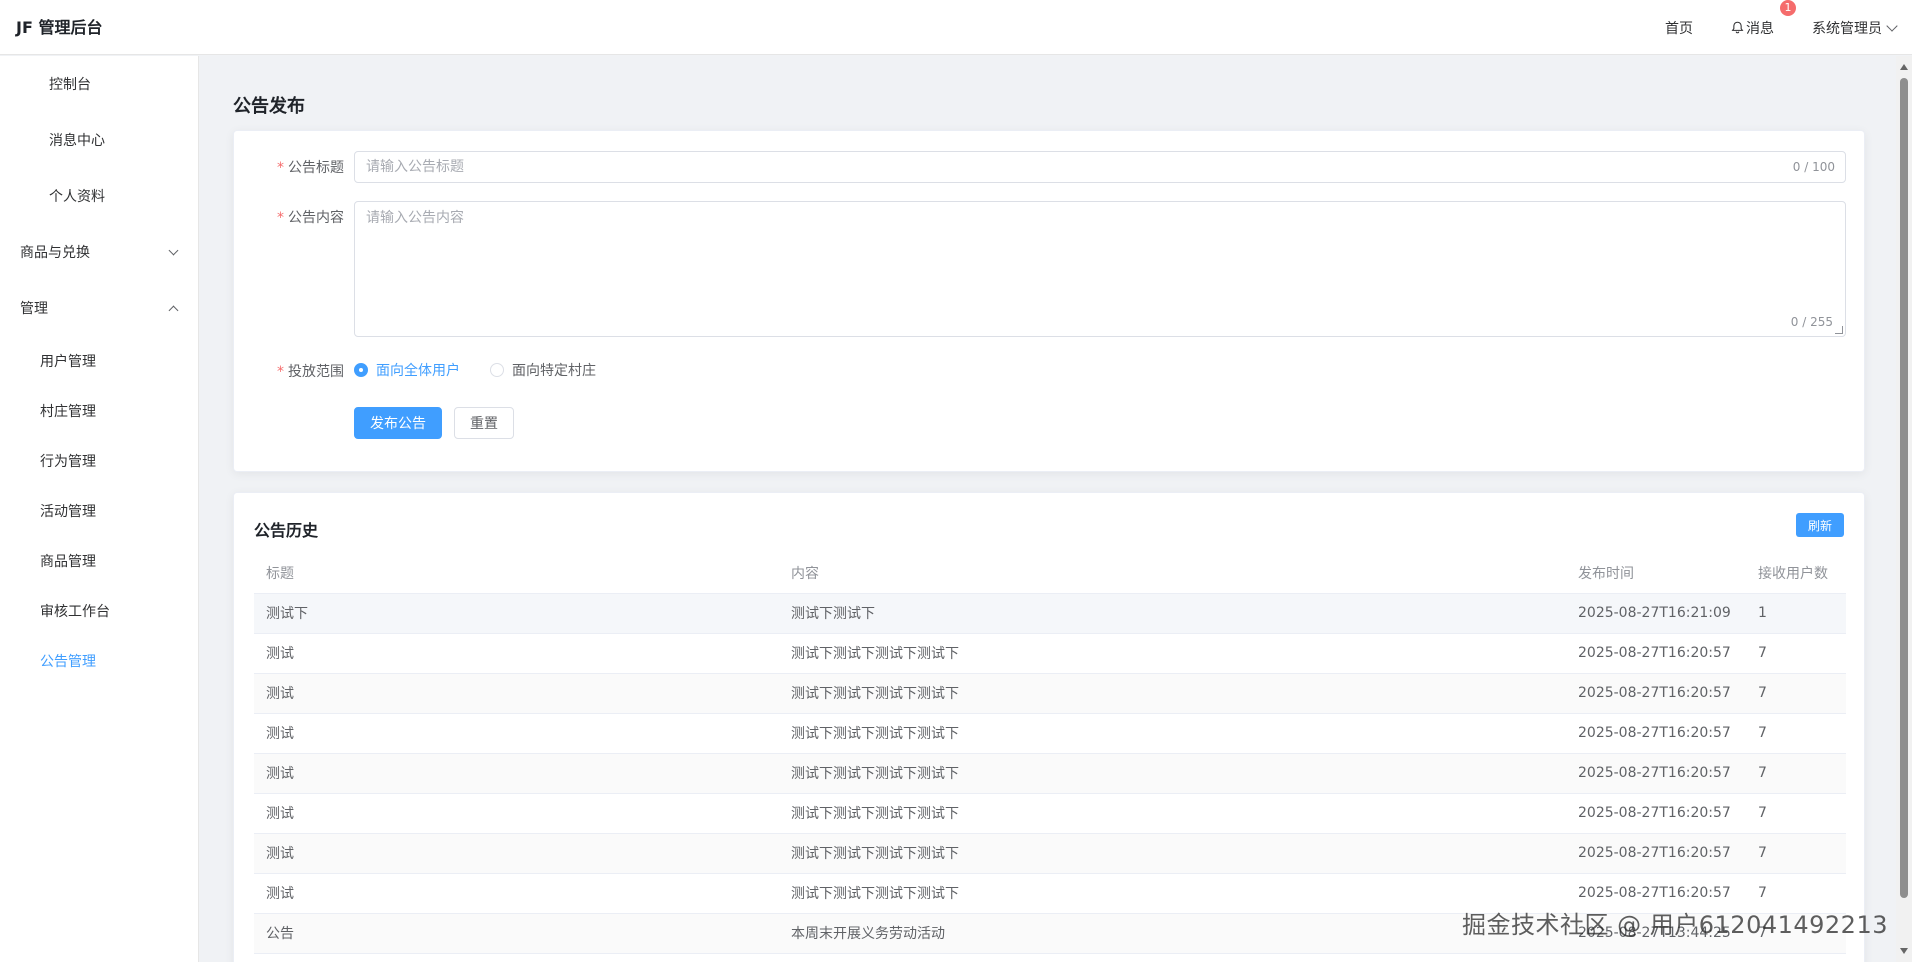 The width and height of the screenshot is (1912, 962). I want to click on home-link: 首页, so click(1679, 28).